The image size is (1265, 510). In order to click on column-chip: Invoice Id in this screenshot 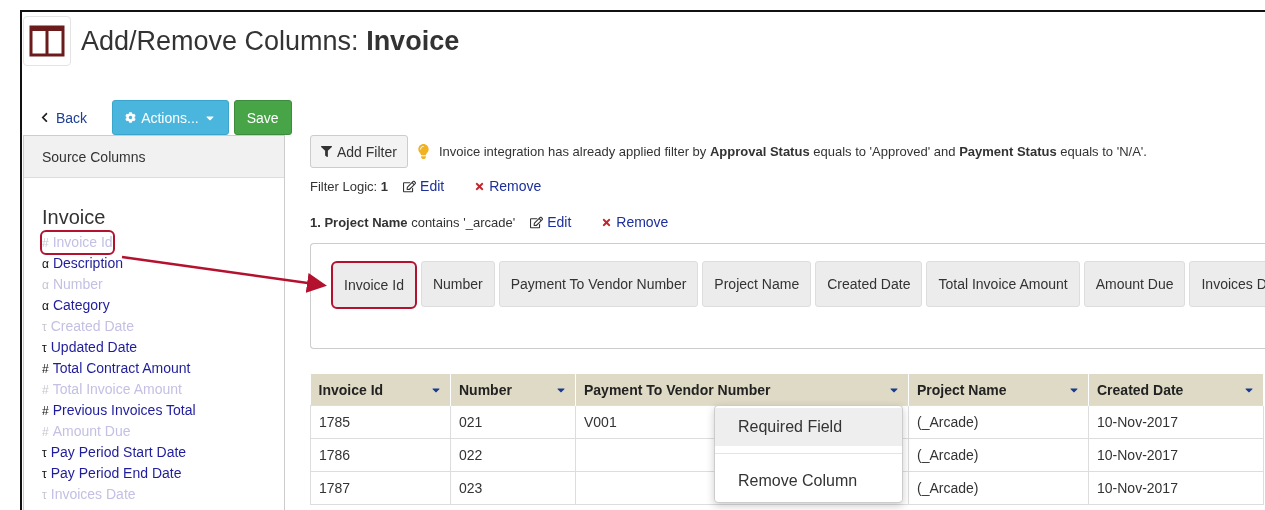, I will do `click(374, 285)`.